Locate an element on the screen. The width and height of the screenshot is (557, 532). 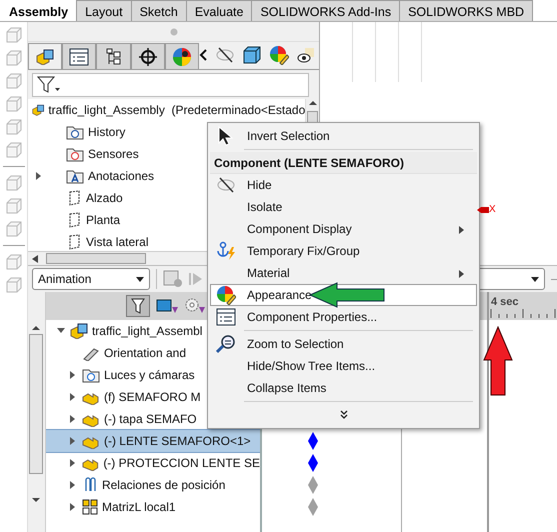
tree-item: Luces y cámaras is located at coordinates (149, 375).